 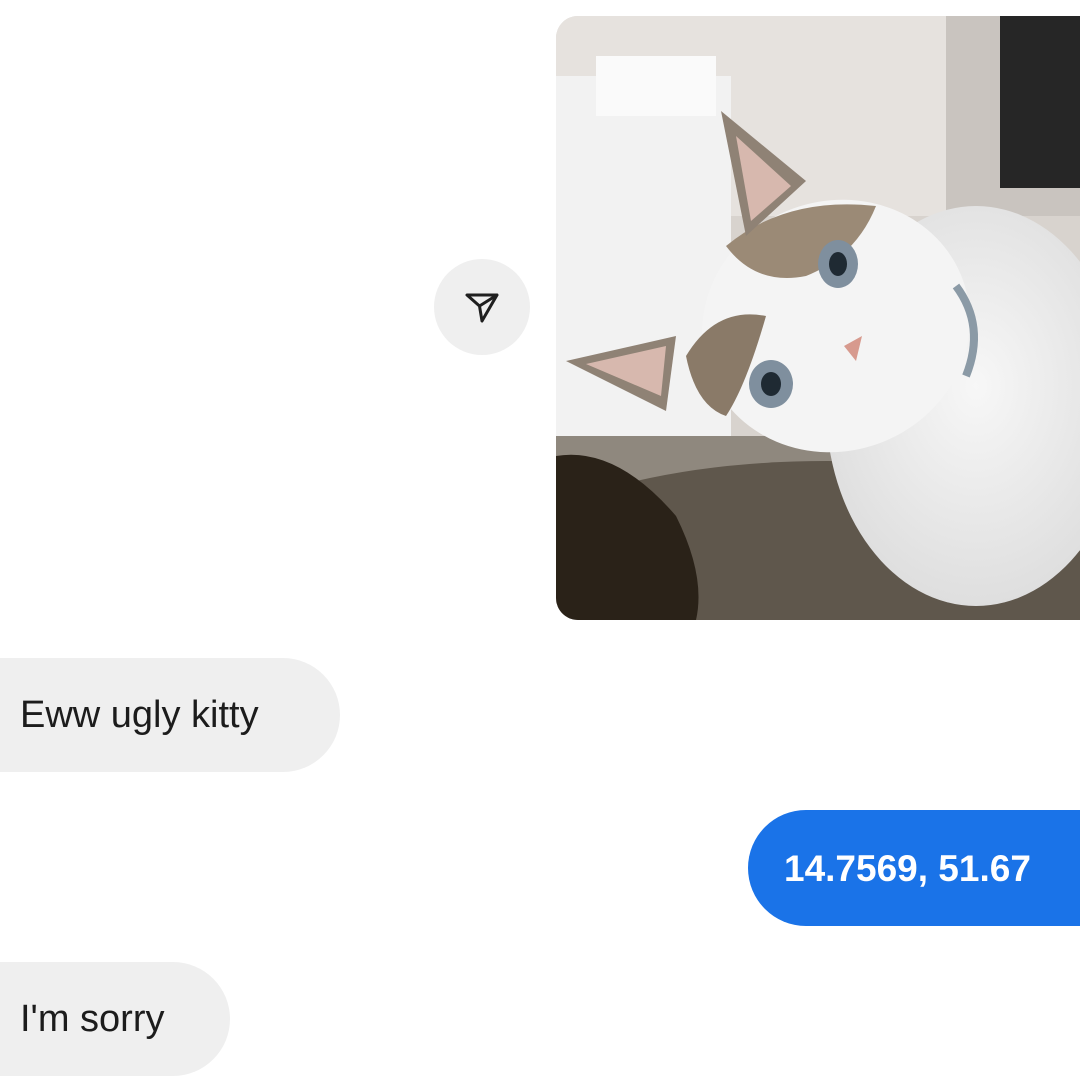 What do you see at coordinates (139, 715) in the screenshot?
I see `message-text: Eww ugly kitty` at bounding box center [139, 715].